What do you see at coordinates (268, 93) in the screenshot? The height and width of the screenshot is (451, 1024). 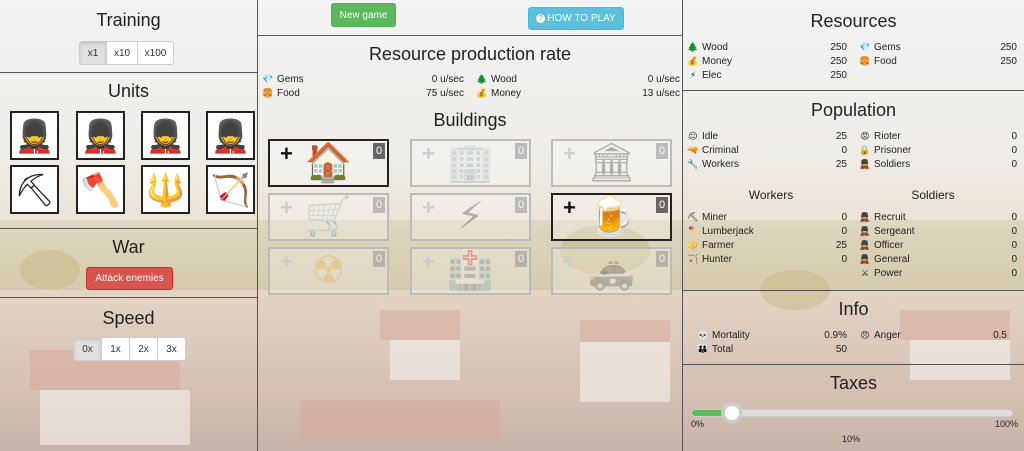 I see `burger-icon: 🍔` at bounding box center [268, 93].